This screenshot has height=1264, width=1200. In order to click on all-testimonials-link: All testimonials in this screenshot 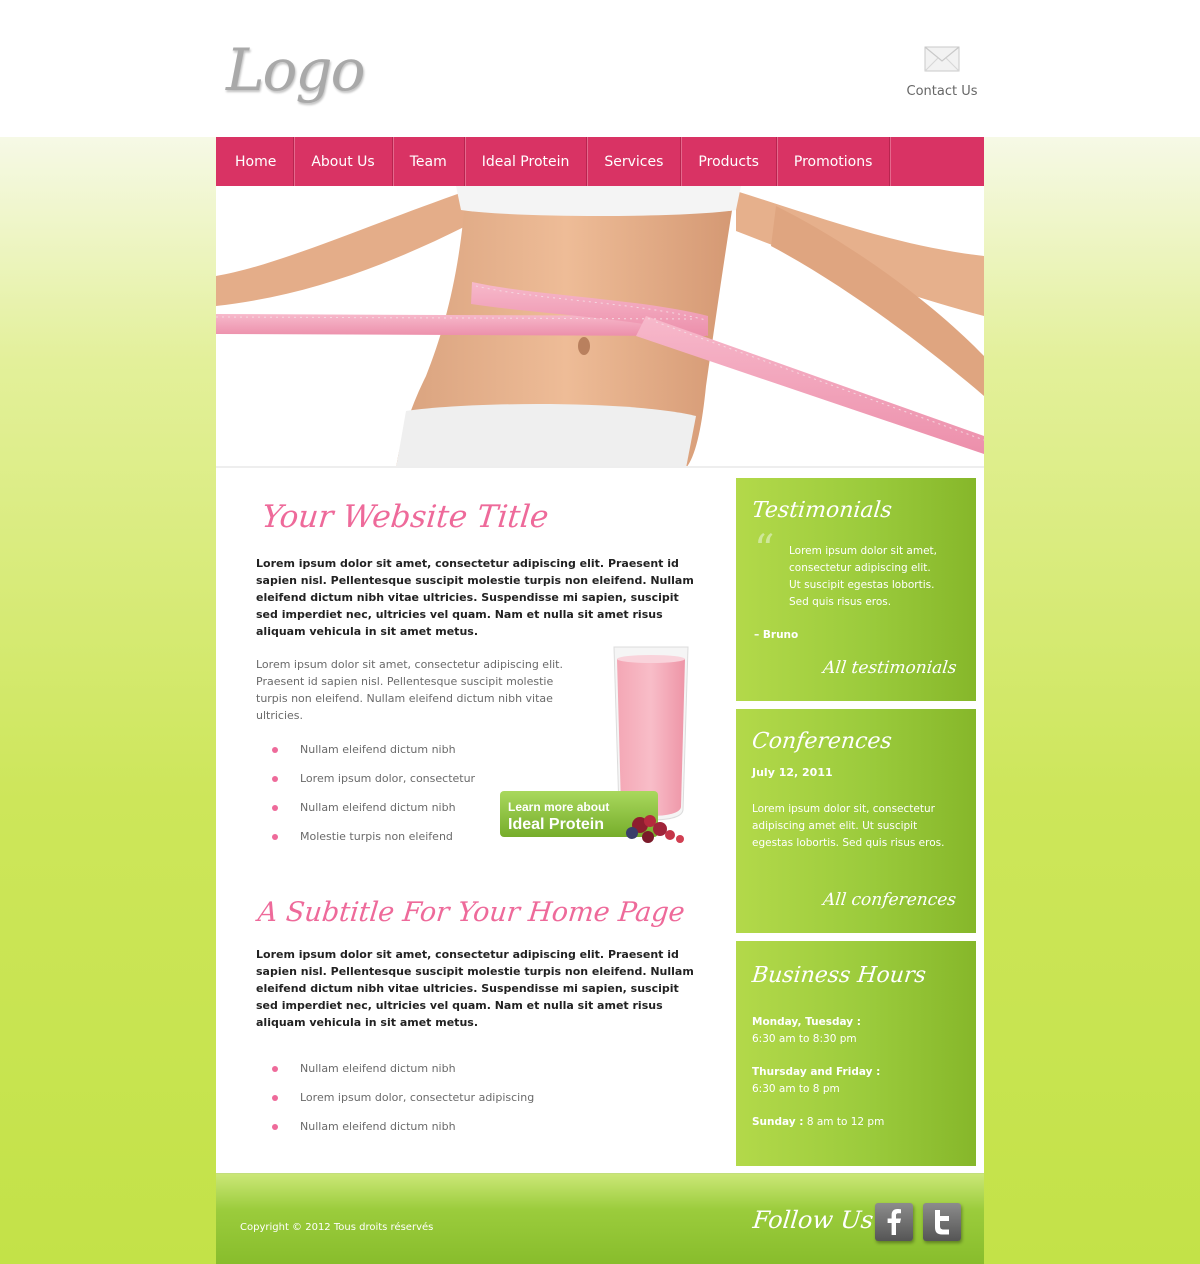, I will do `click(889, 668)`.